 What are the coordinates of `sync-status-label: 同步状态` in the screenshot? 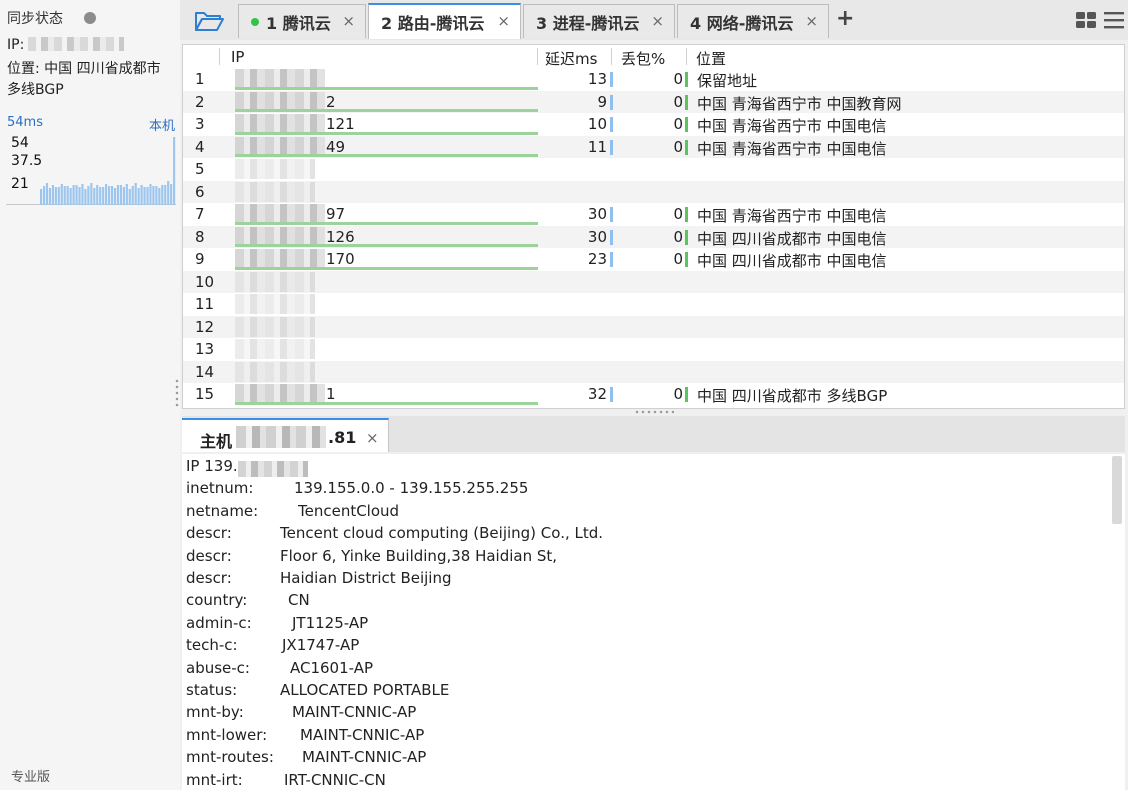 It's located at (35, 19).